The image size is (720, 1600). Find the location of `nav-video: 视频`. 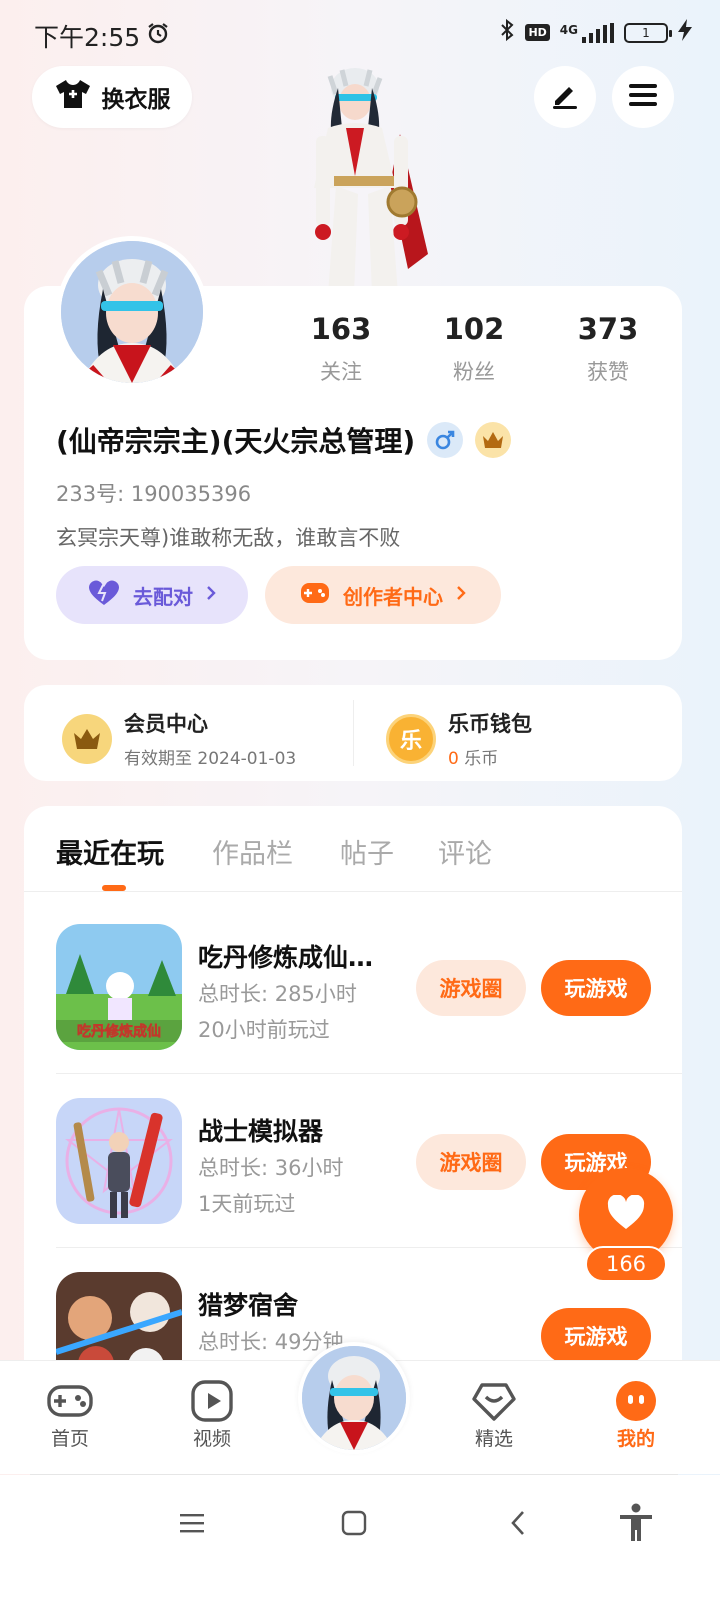

nav-video: 视频 is located at coordinates (212, 1414).